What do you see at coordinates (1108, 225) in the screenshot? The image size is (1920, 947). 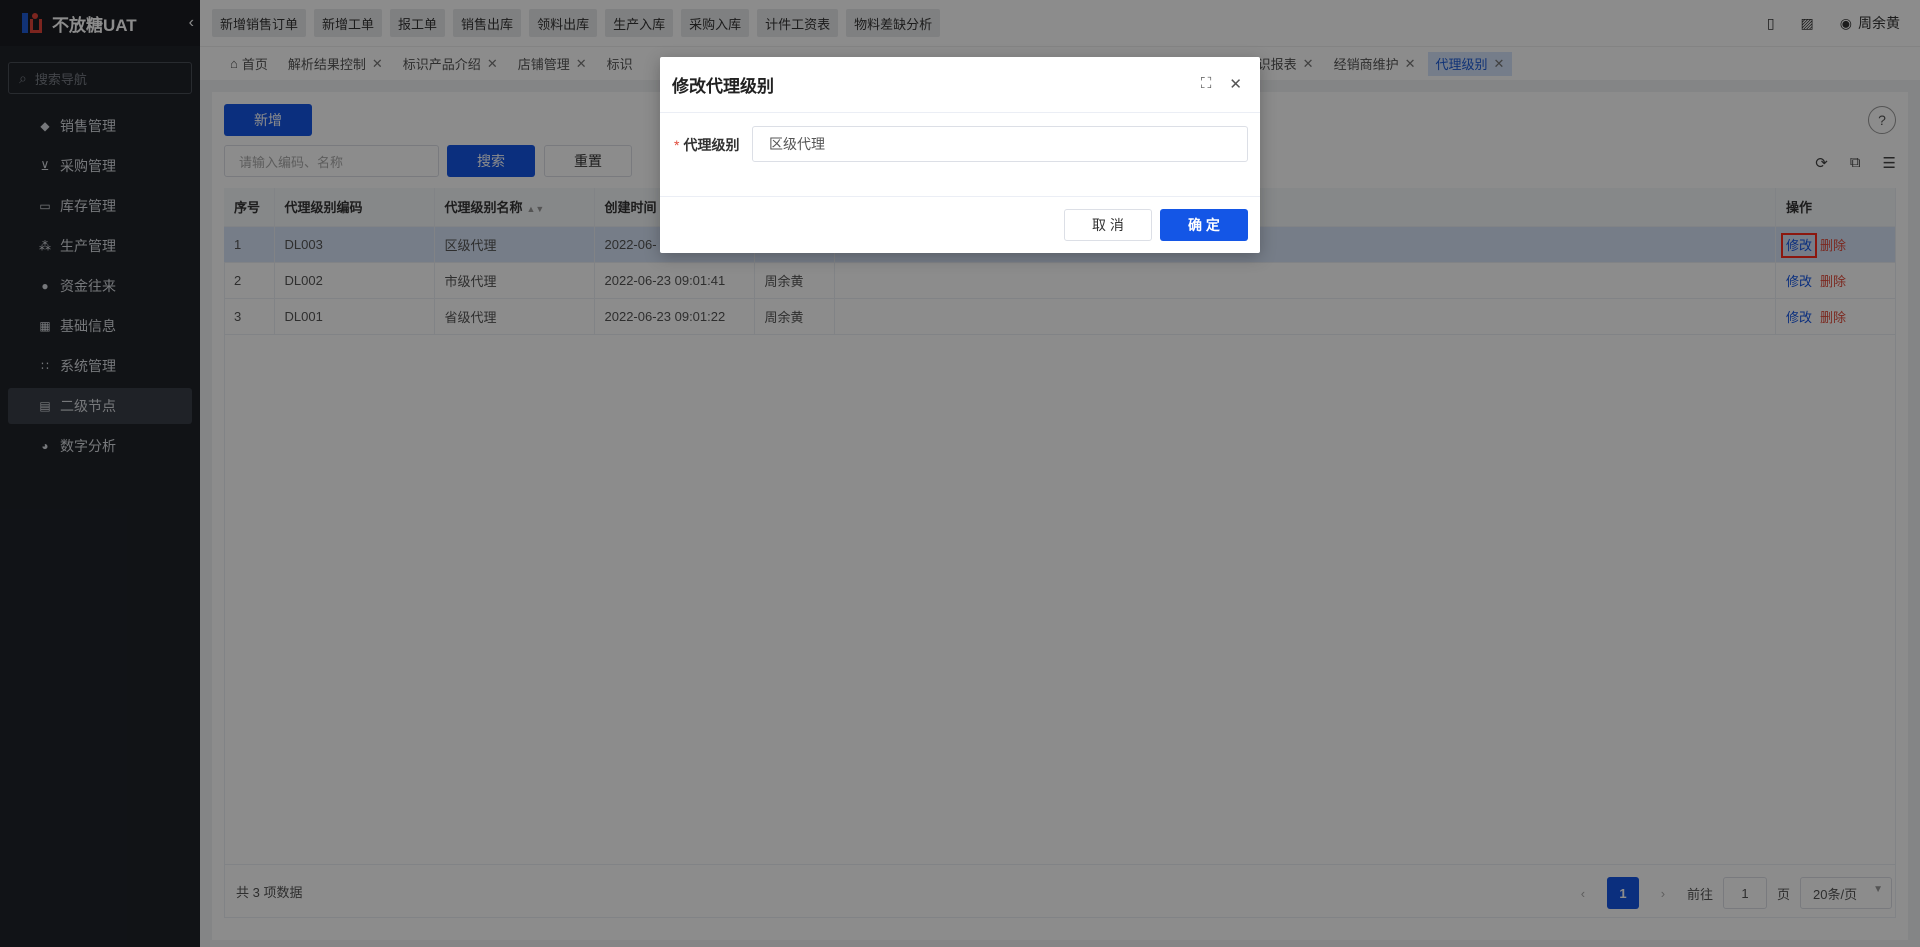 I see `cancel-button: 取 消` at bounding box center [1108, 225].